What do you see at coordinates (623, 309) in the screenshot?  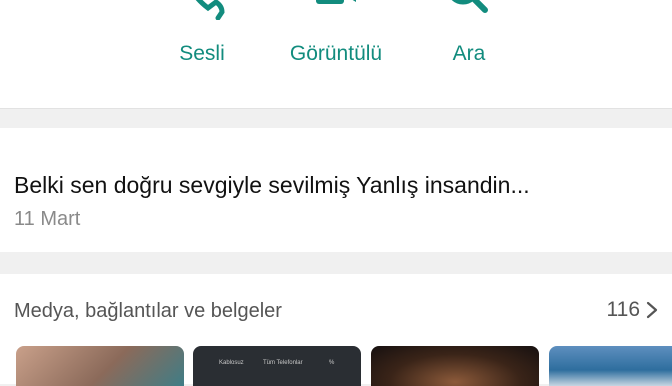 I see `media-count: 116` at bounding box center [623, 309].